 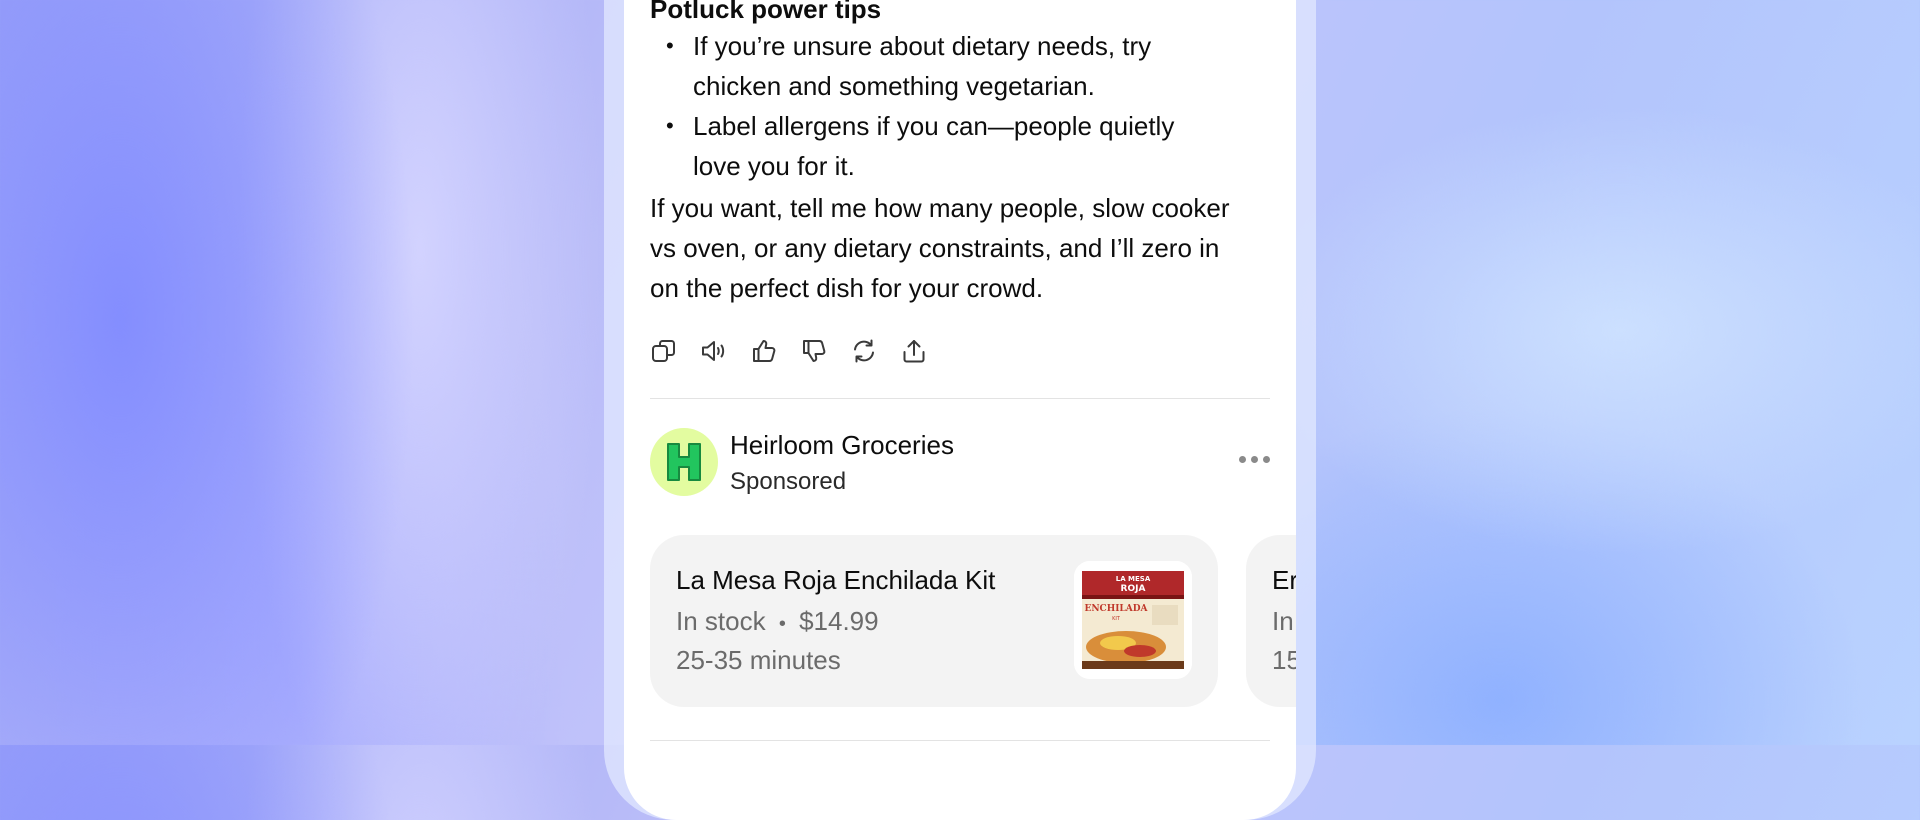 I want to click on product-price: $14.99, so click(x=839, y=621).